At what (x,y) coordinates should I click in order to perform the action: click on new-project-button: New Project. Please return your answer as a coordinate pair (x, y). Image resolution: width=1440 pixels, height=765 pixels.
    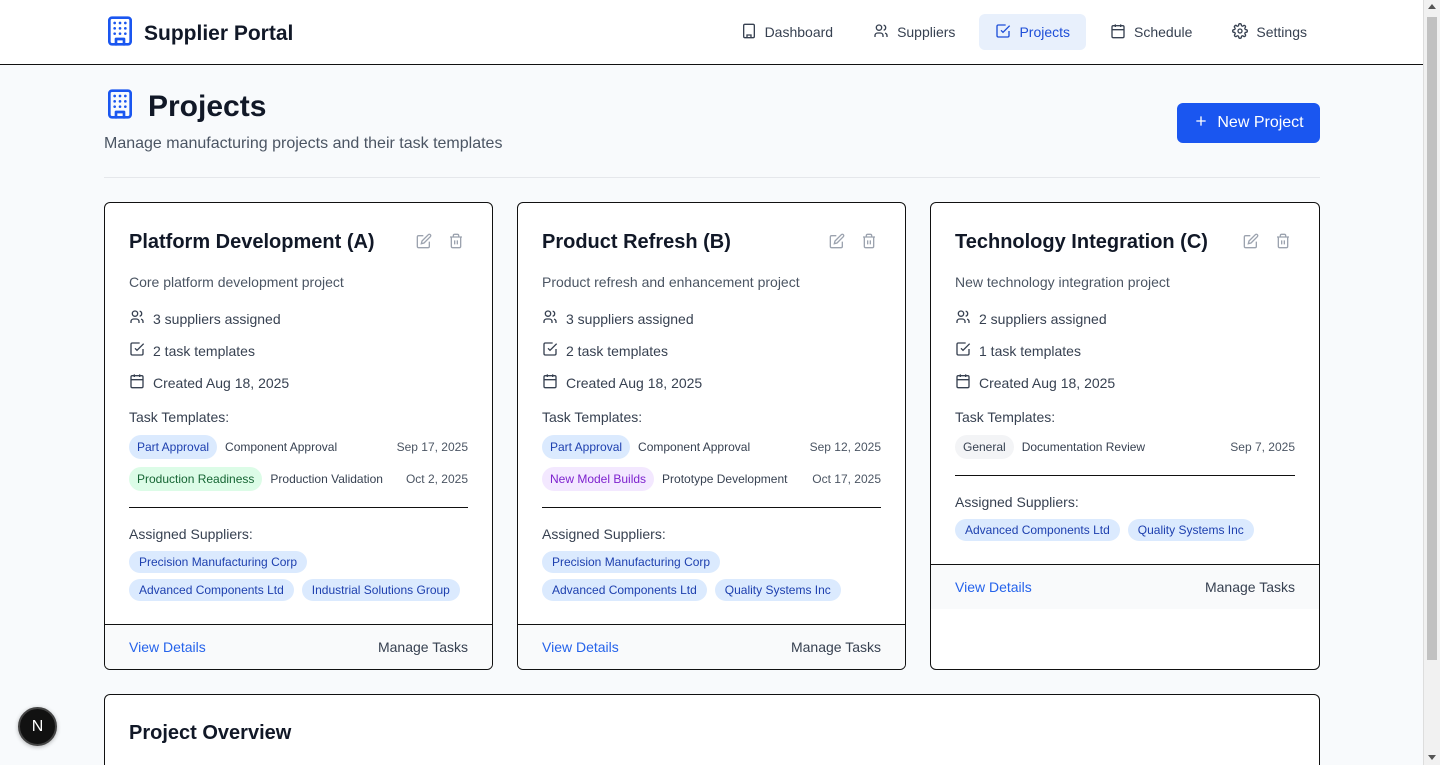
    Looking at the image, I should click on (1248, 123).